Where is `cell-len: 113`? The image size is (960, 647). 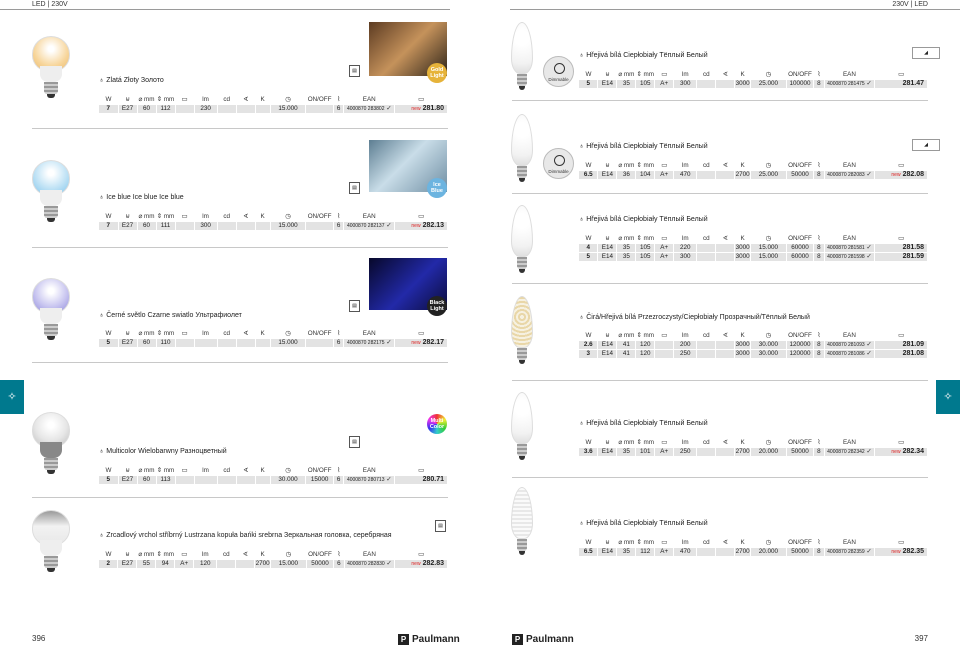
cell-len: 113 is located at coordinates (166, 479).